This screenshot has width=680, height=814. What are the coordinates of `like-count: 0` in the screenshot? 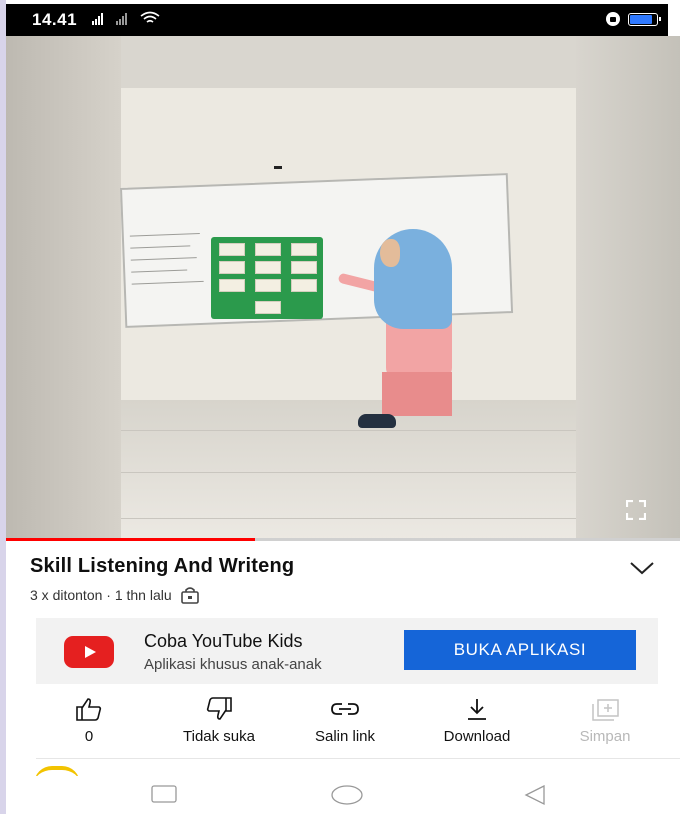 It's located at (89, 736).